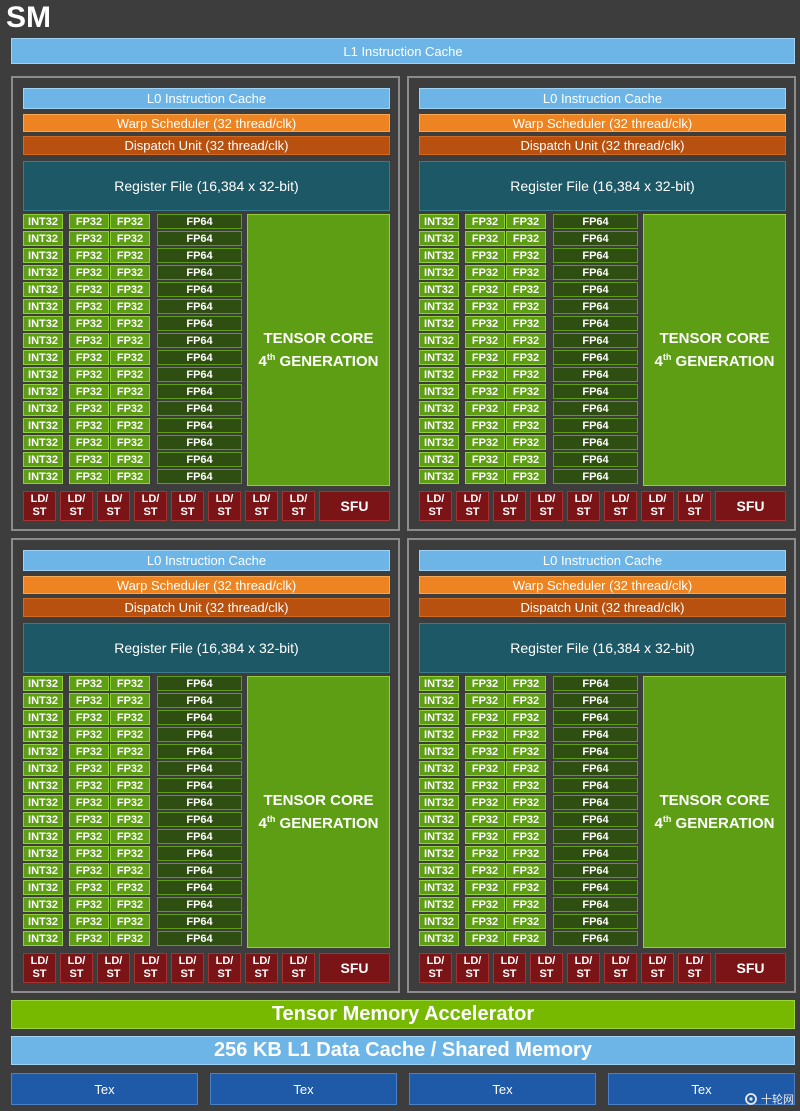 The width and height of the screenshot is (800, 1111). What do you see at coordinates (206, 585) in the screenshot?
I see `warp-scheduler: Warp Scheduler (32 thread/clk)` at bounding box center [206, 585].